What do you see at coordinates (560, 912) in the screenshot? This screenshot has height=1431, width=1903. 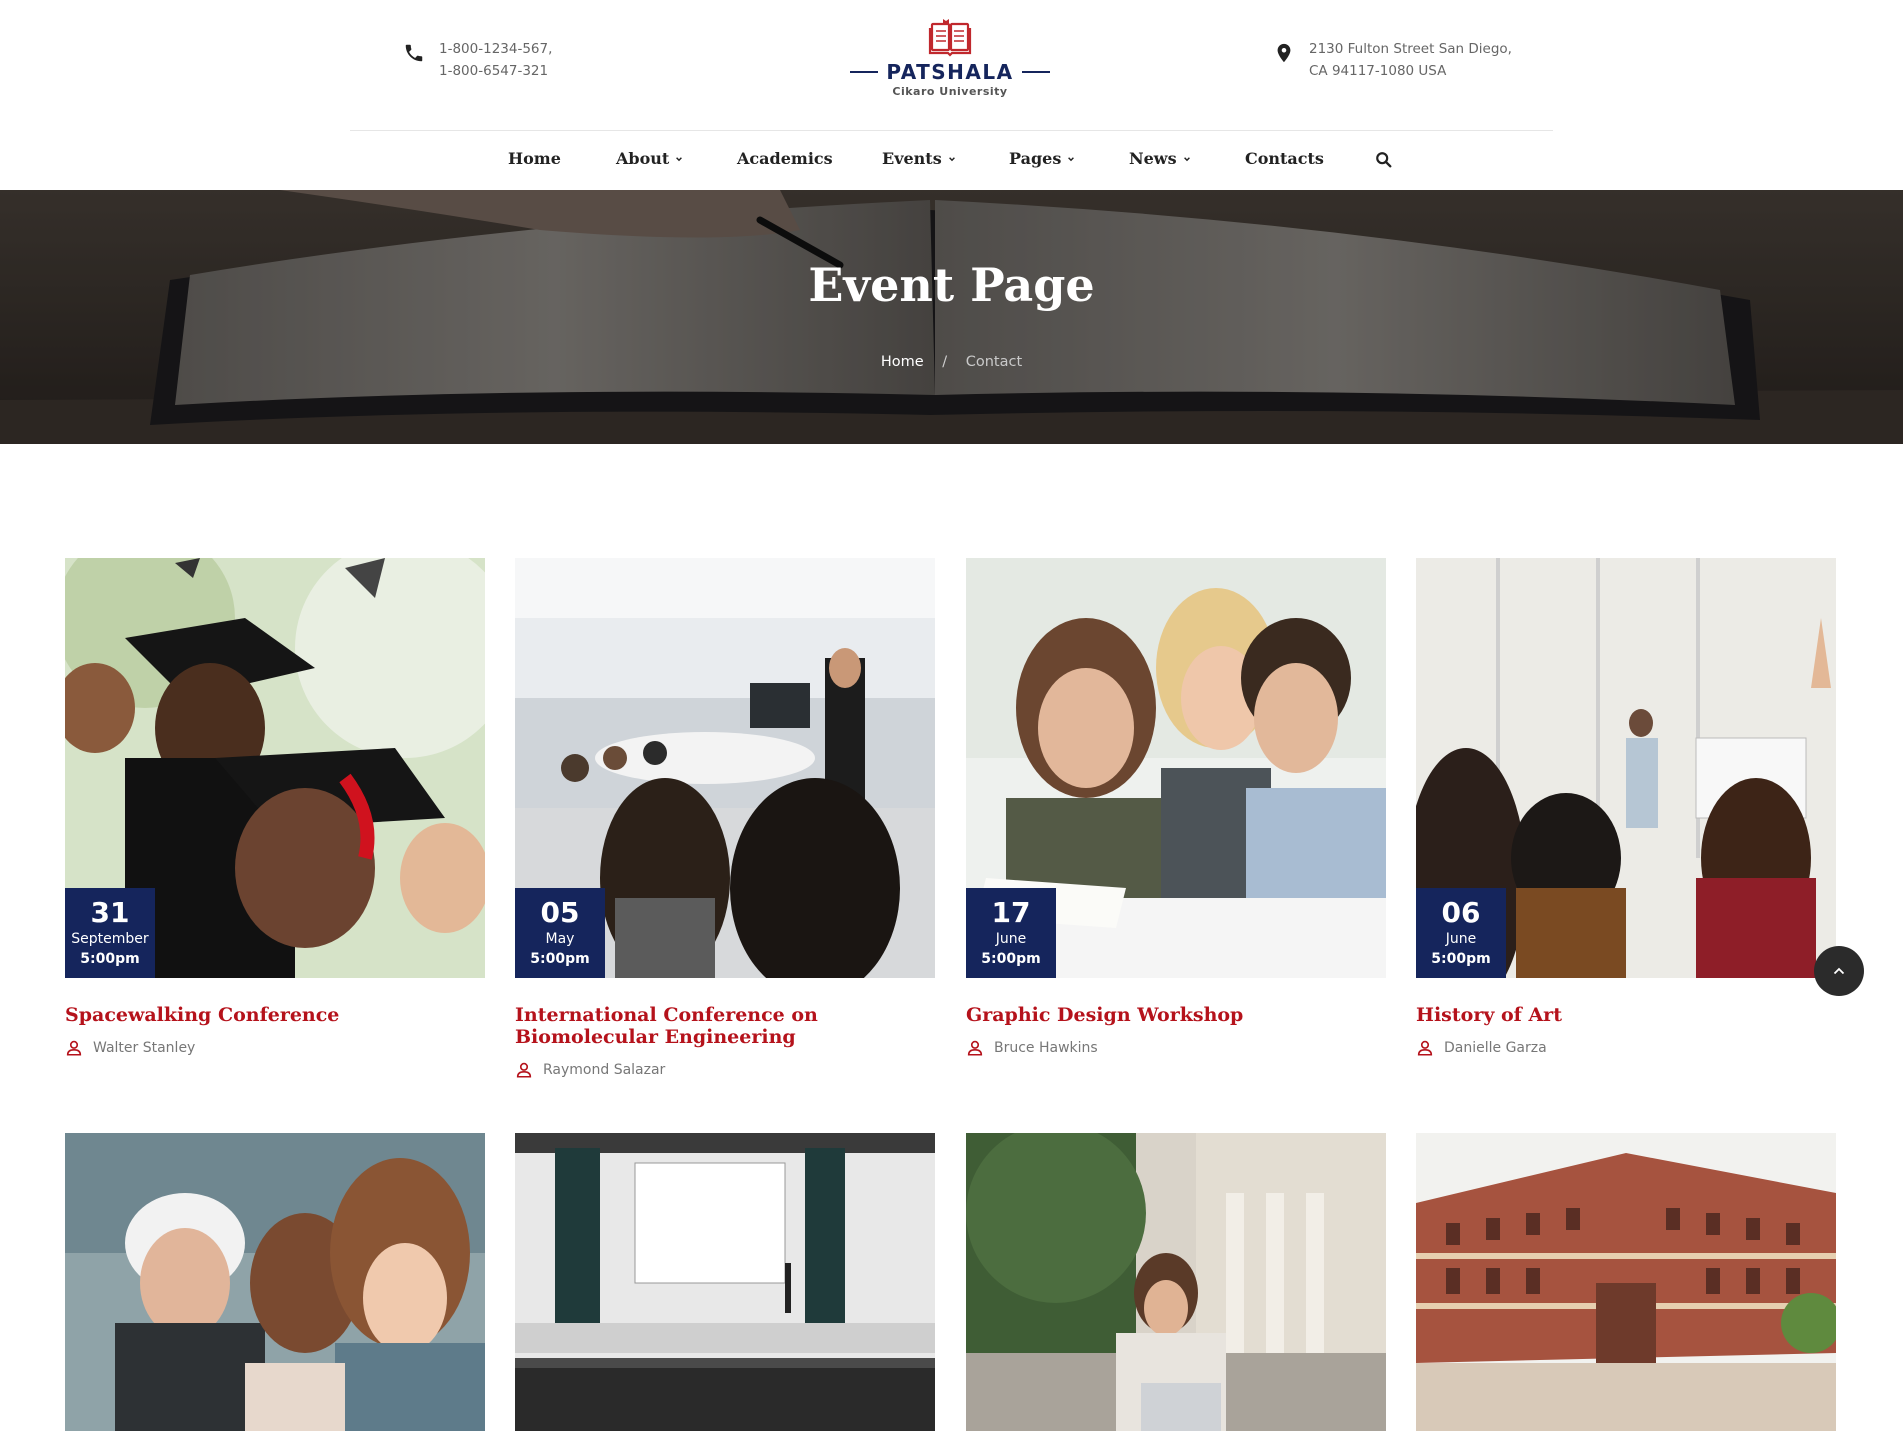 I see `event-day: 05` at bounding box center [560, 912].